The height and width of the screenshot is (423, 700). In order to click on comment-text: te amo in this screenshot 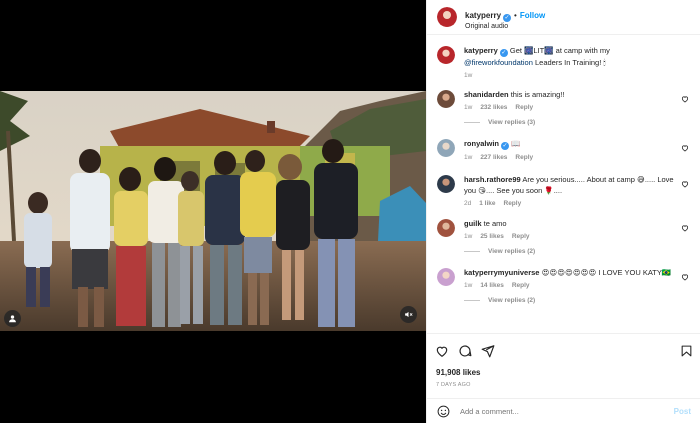, I will do `click(495, 223)`.